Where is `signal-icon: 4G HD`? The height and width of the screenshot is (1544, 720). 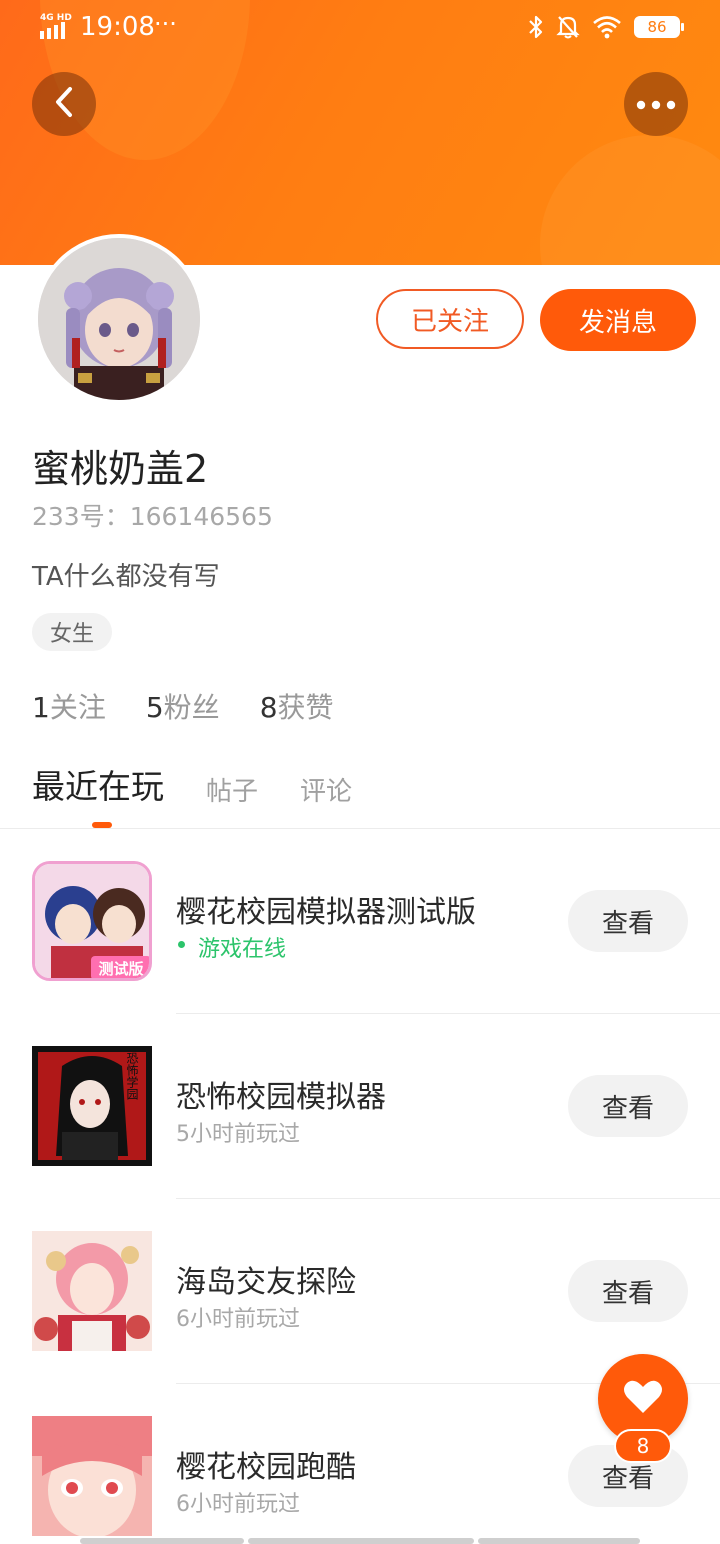 signal-icon: 4G HD is located at coordinates (55, 27).